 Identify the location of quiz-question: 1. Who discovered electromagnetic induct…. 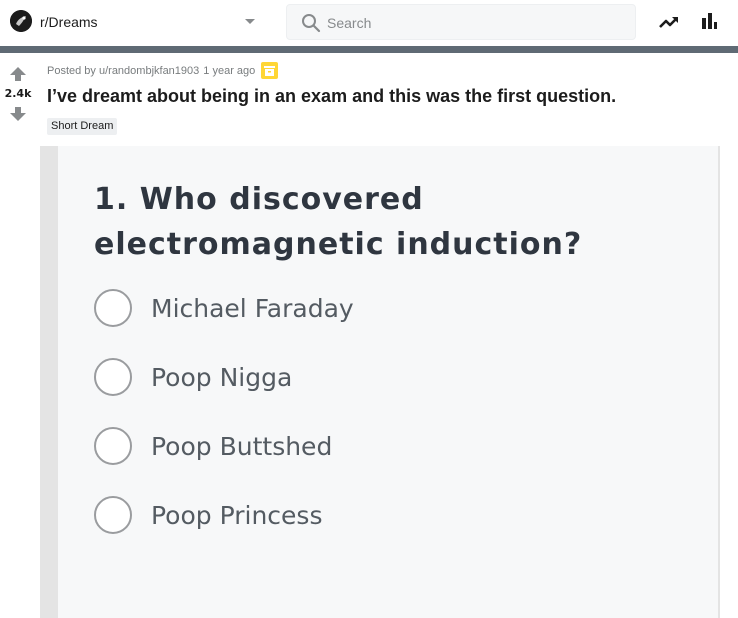
(338, 222).